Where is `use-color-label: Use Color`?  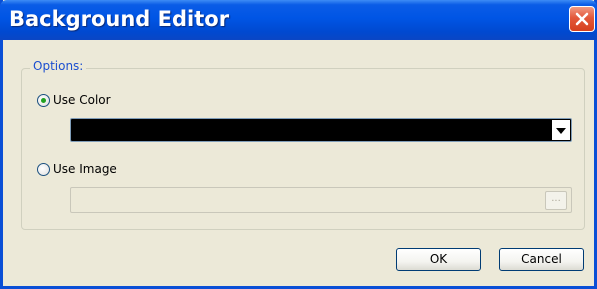 use-color-label: Use Color is located at coordinates (82, 100).